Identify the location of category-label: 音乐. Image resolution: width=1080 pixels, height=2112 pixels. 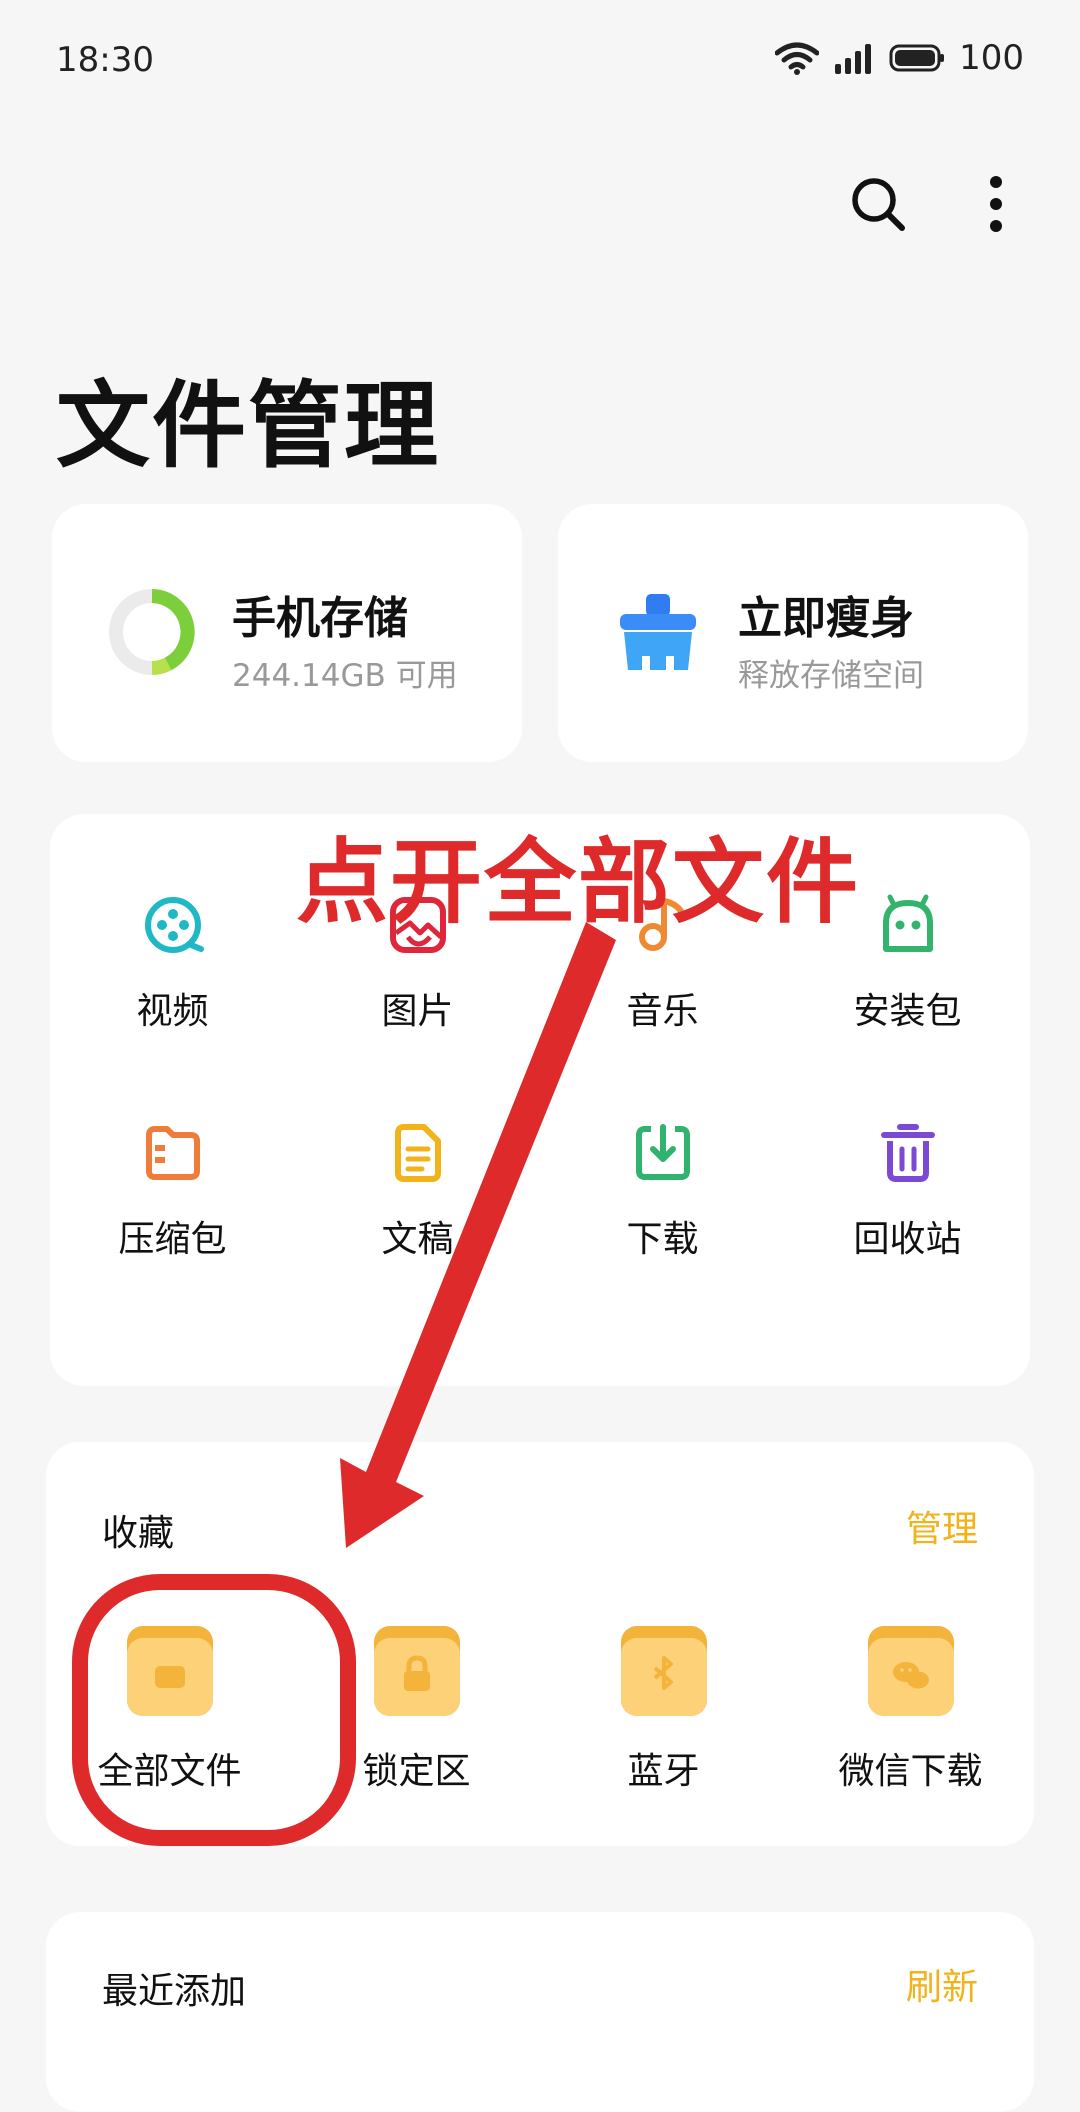
(662, 1011).